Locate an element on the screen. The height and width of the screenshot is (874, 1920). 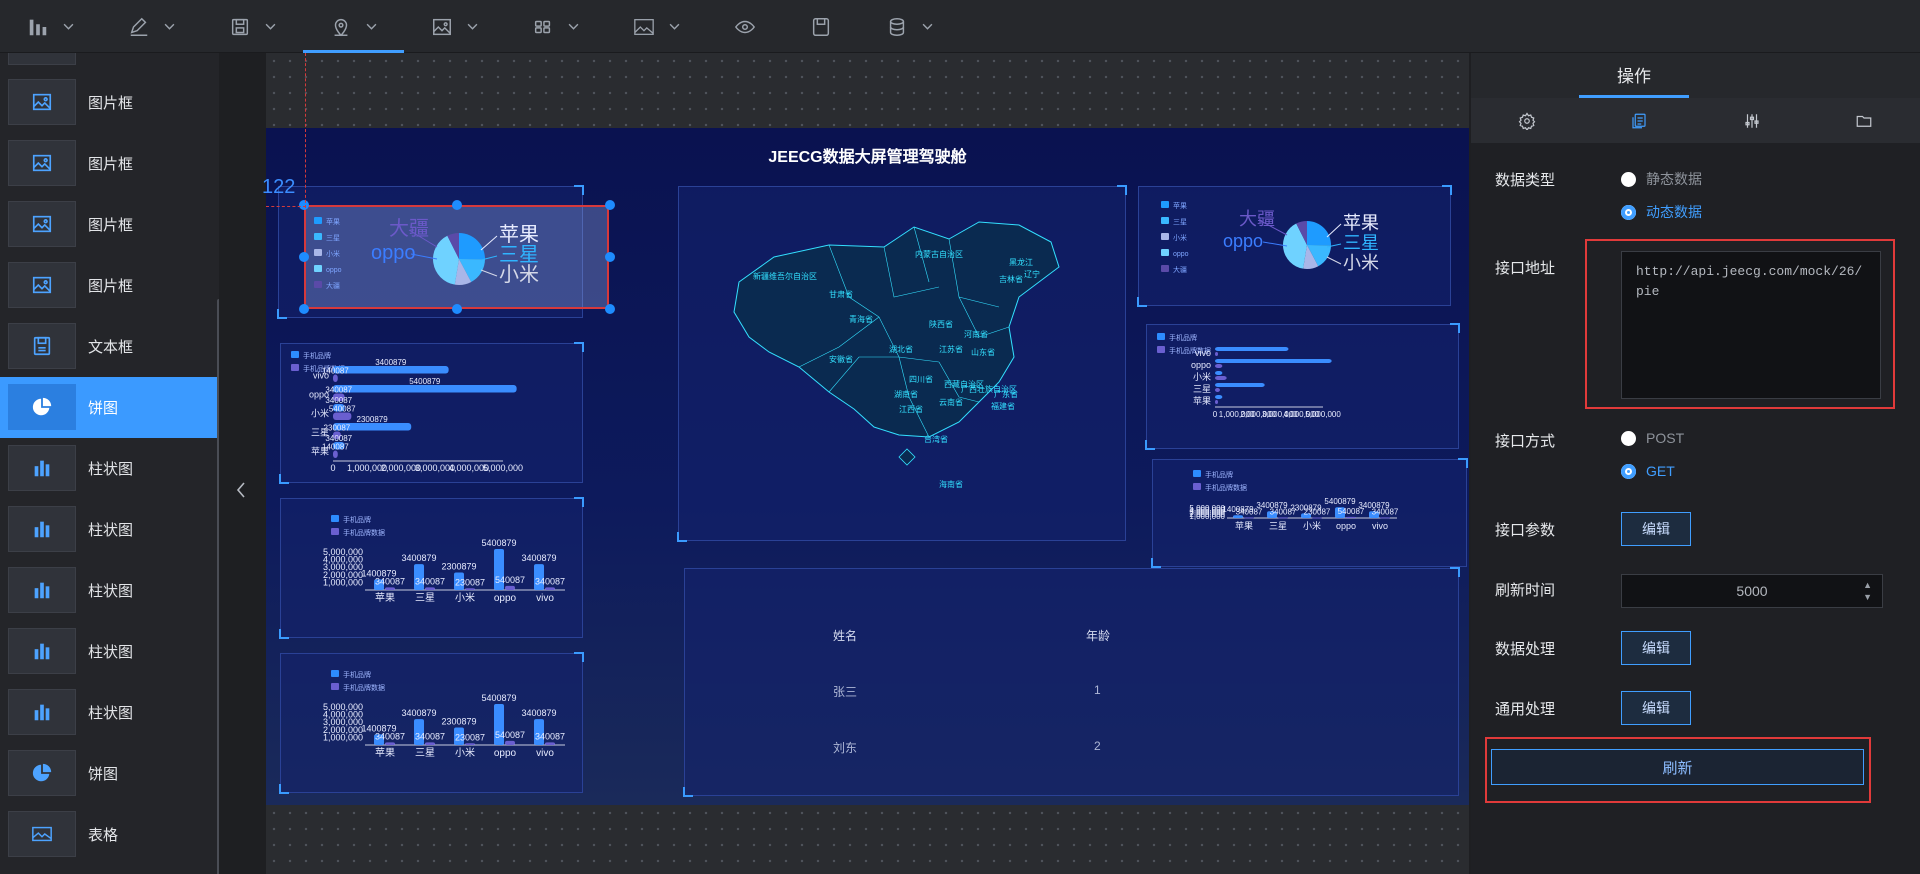
tab-operation: 操作 is located at coordinates (1634, 75).